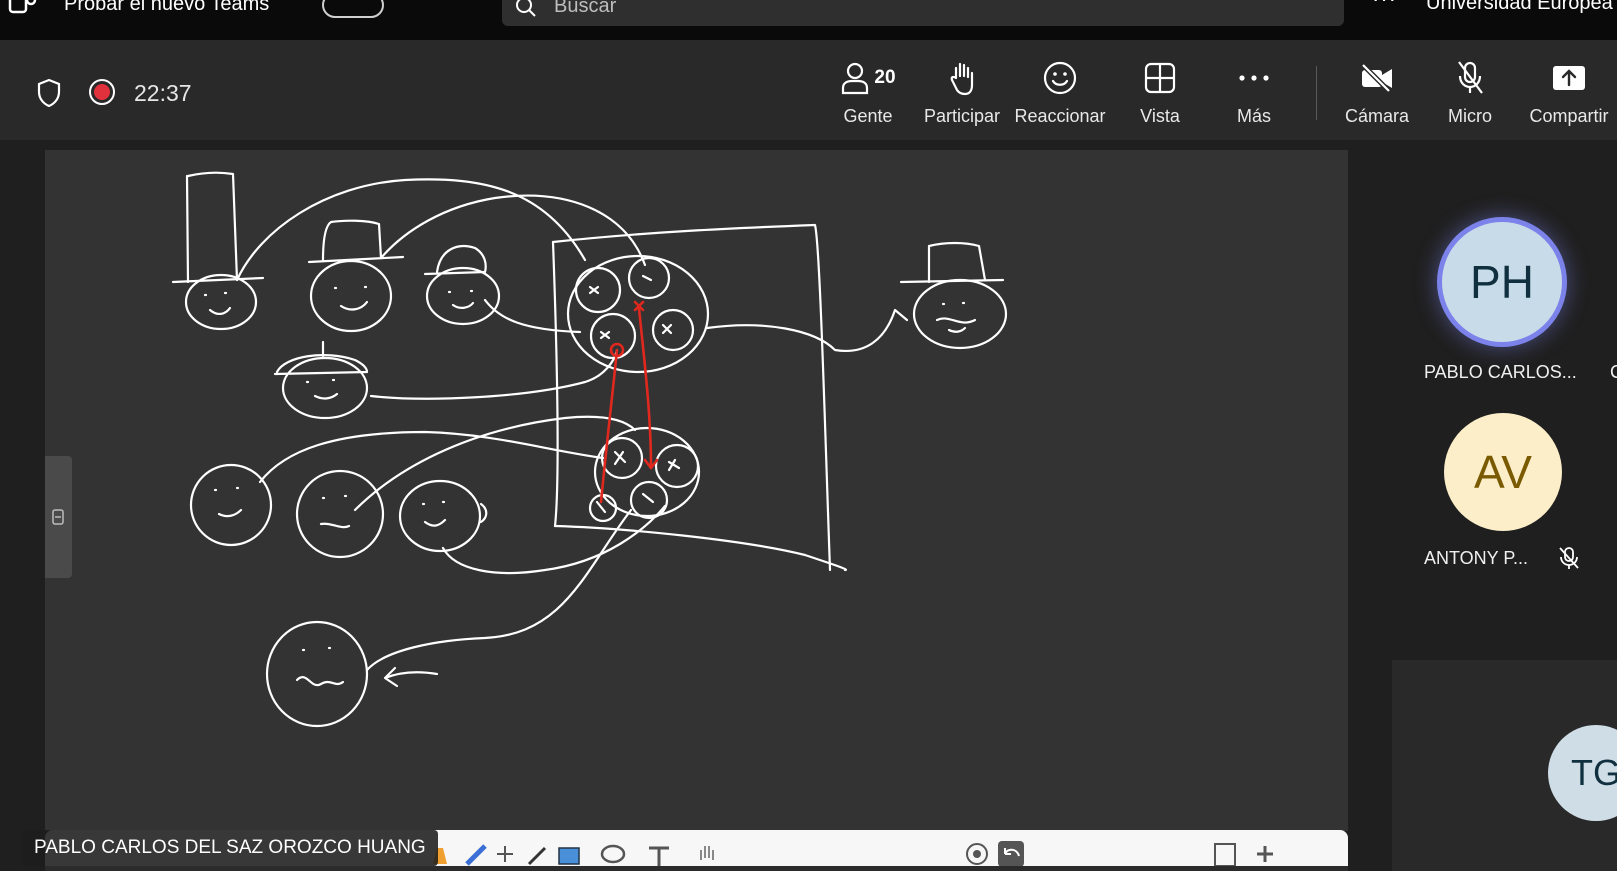  I want to click on drawn-face-tophat, so click(218, 251).